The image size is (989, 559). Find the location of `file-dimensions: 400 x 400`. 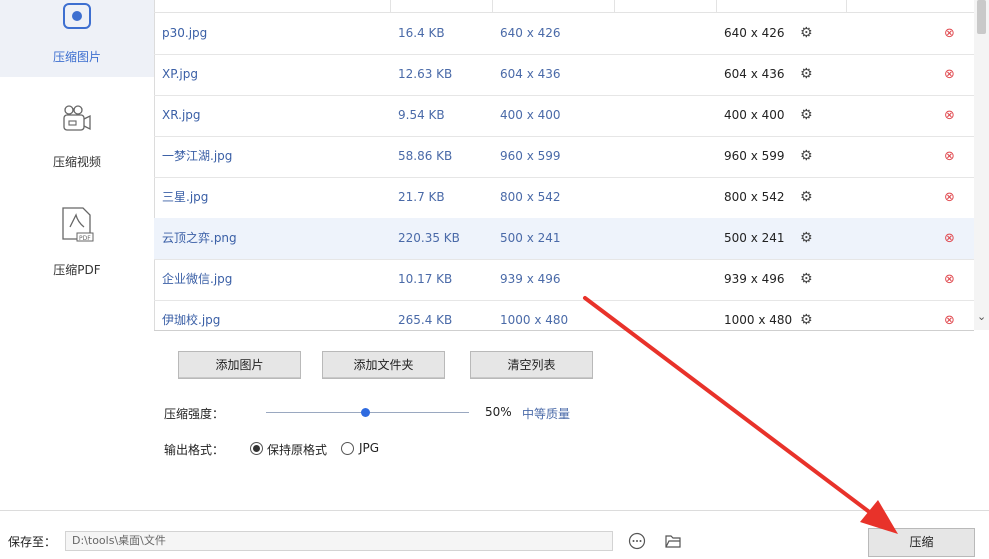

file-dimensions: 400 x 400 is located at coordinates (530, 115).